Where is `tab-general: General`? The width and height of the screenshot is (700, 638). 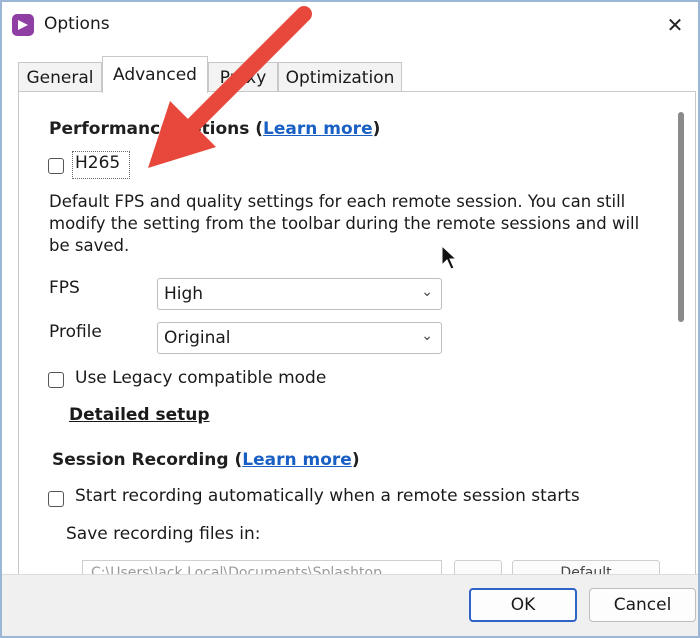 tab-general: General is located at coordinates (60, 77).